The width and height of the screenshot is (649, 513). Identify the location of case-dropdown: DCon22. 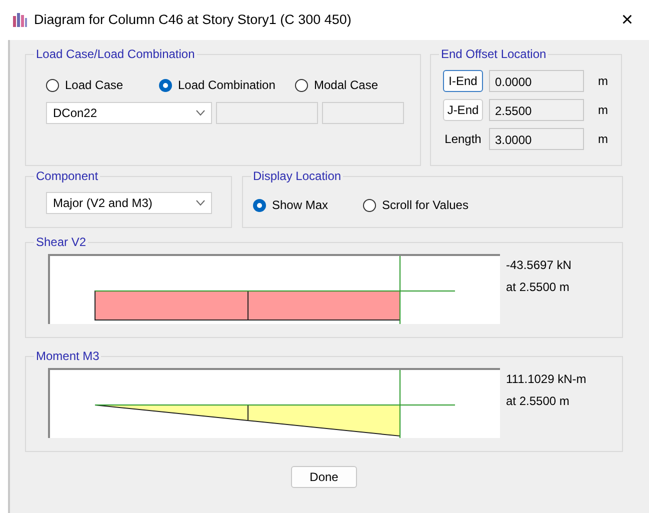
(129, 113).